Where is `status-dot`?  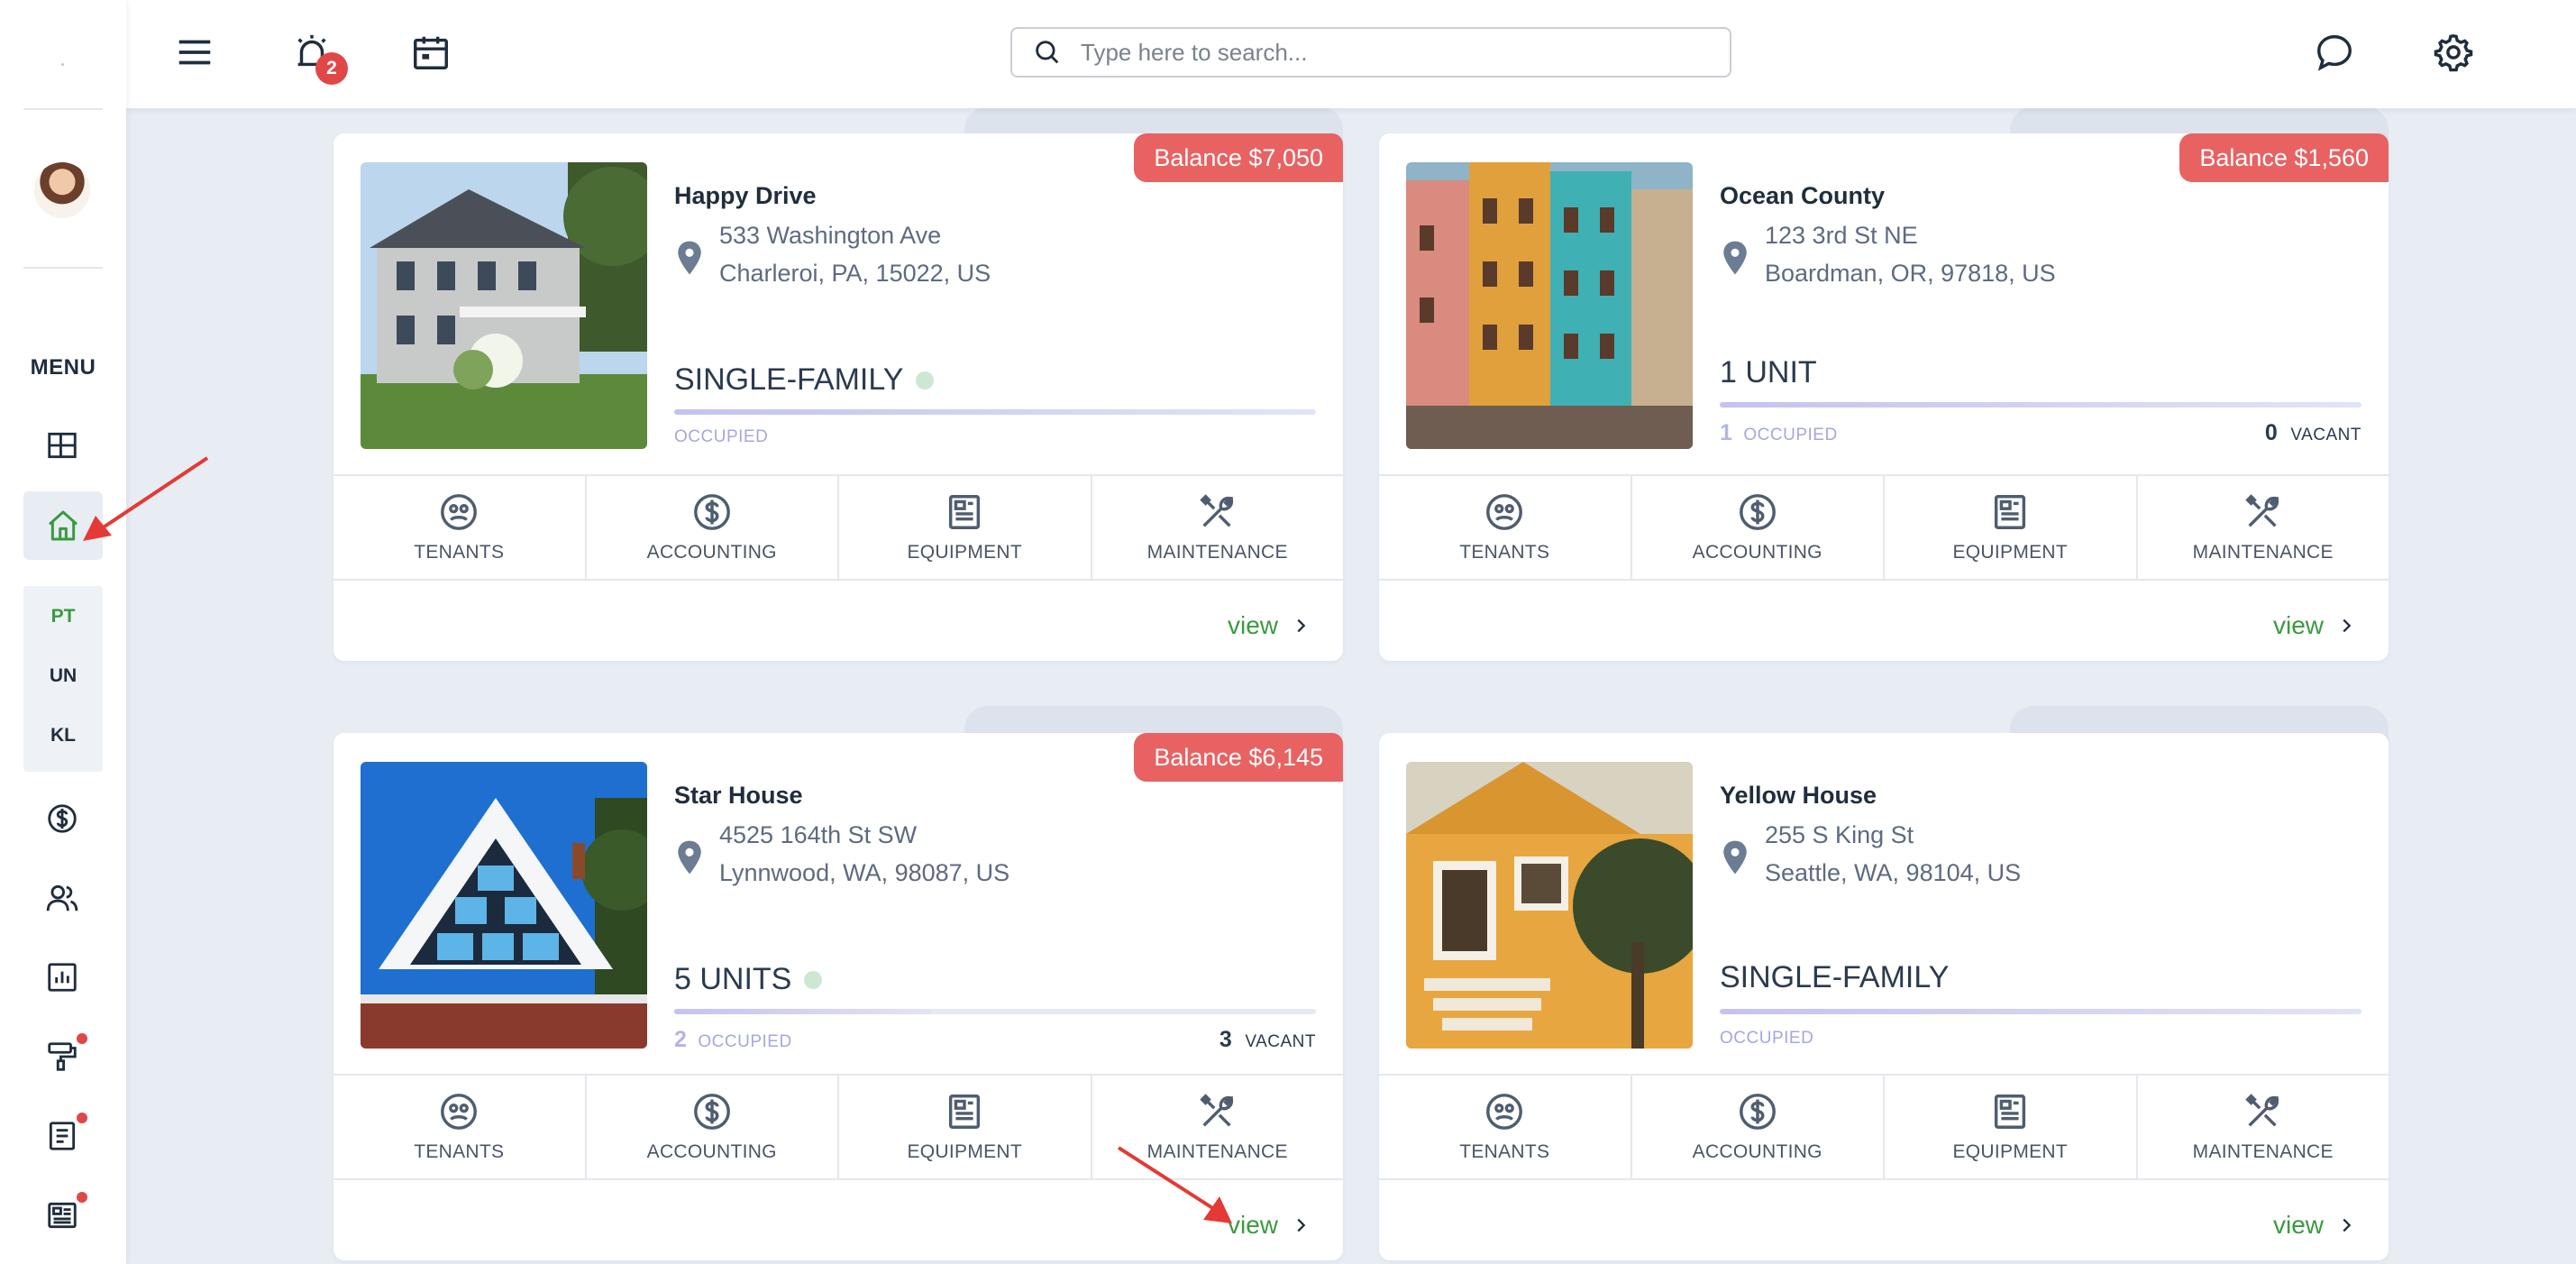
status-dot is located at coordinates (813, 979).